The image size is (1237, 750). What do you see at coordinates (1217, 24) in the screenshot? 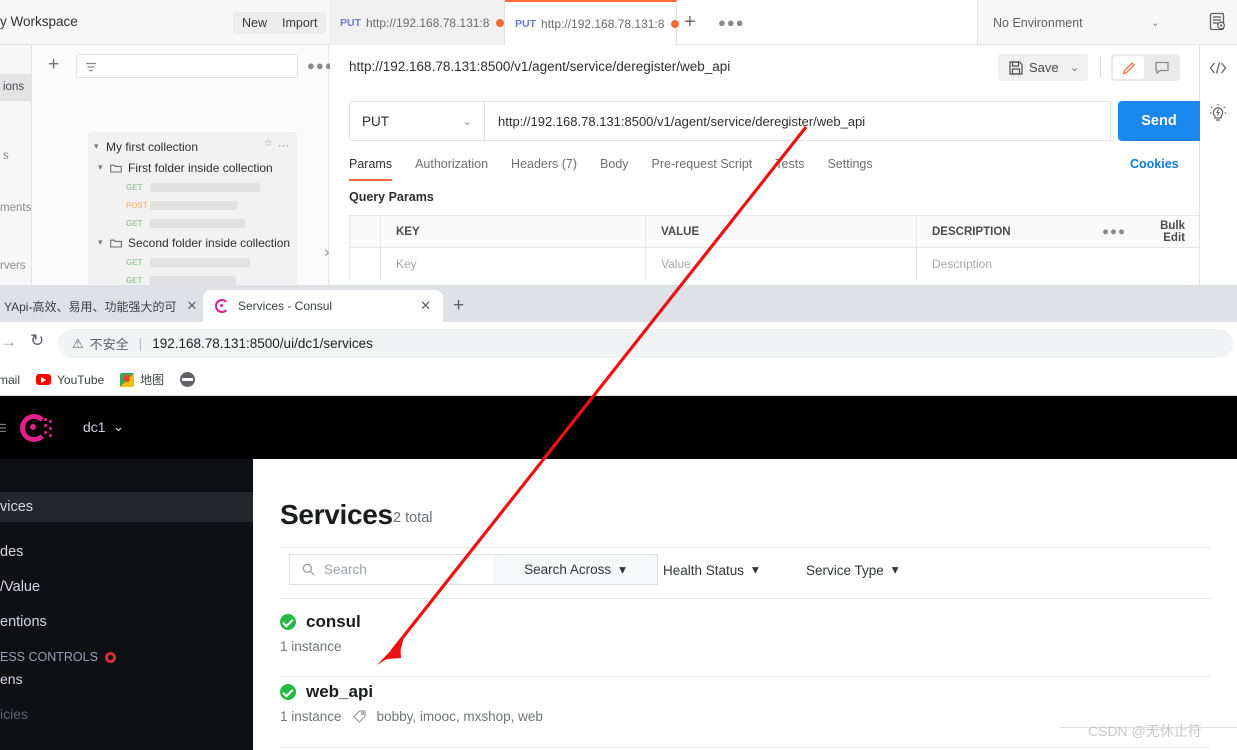
I see `environment-quick-look-icon` at bounding box center [1217, 24].